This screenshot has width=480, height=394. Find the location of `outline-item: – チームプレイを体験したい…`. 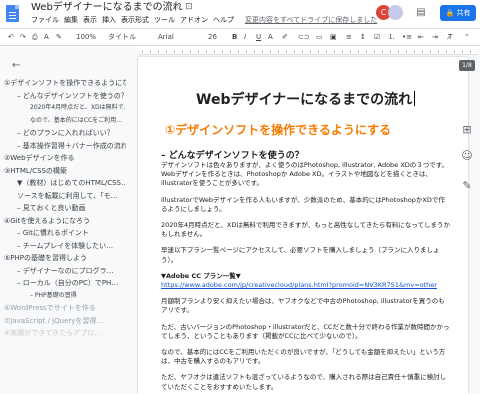

outline-item: – チームプレイを体験したい… is located at coordinates (63, 246).